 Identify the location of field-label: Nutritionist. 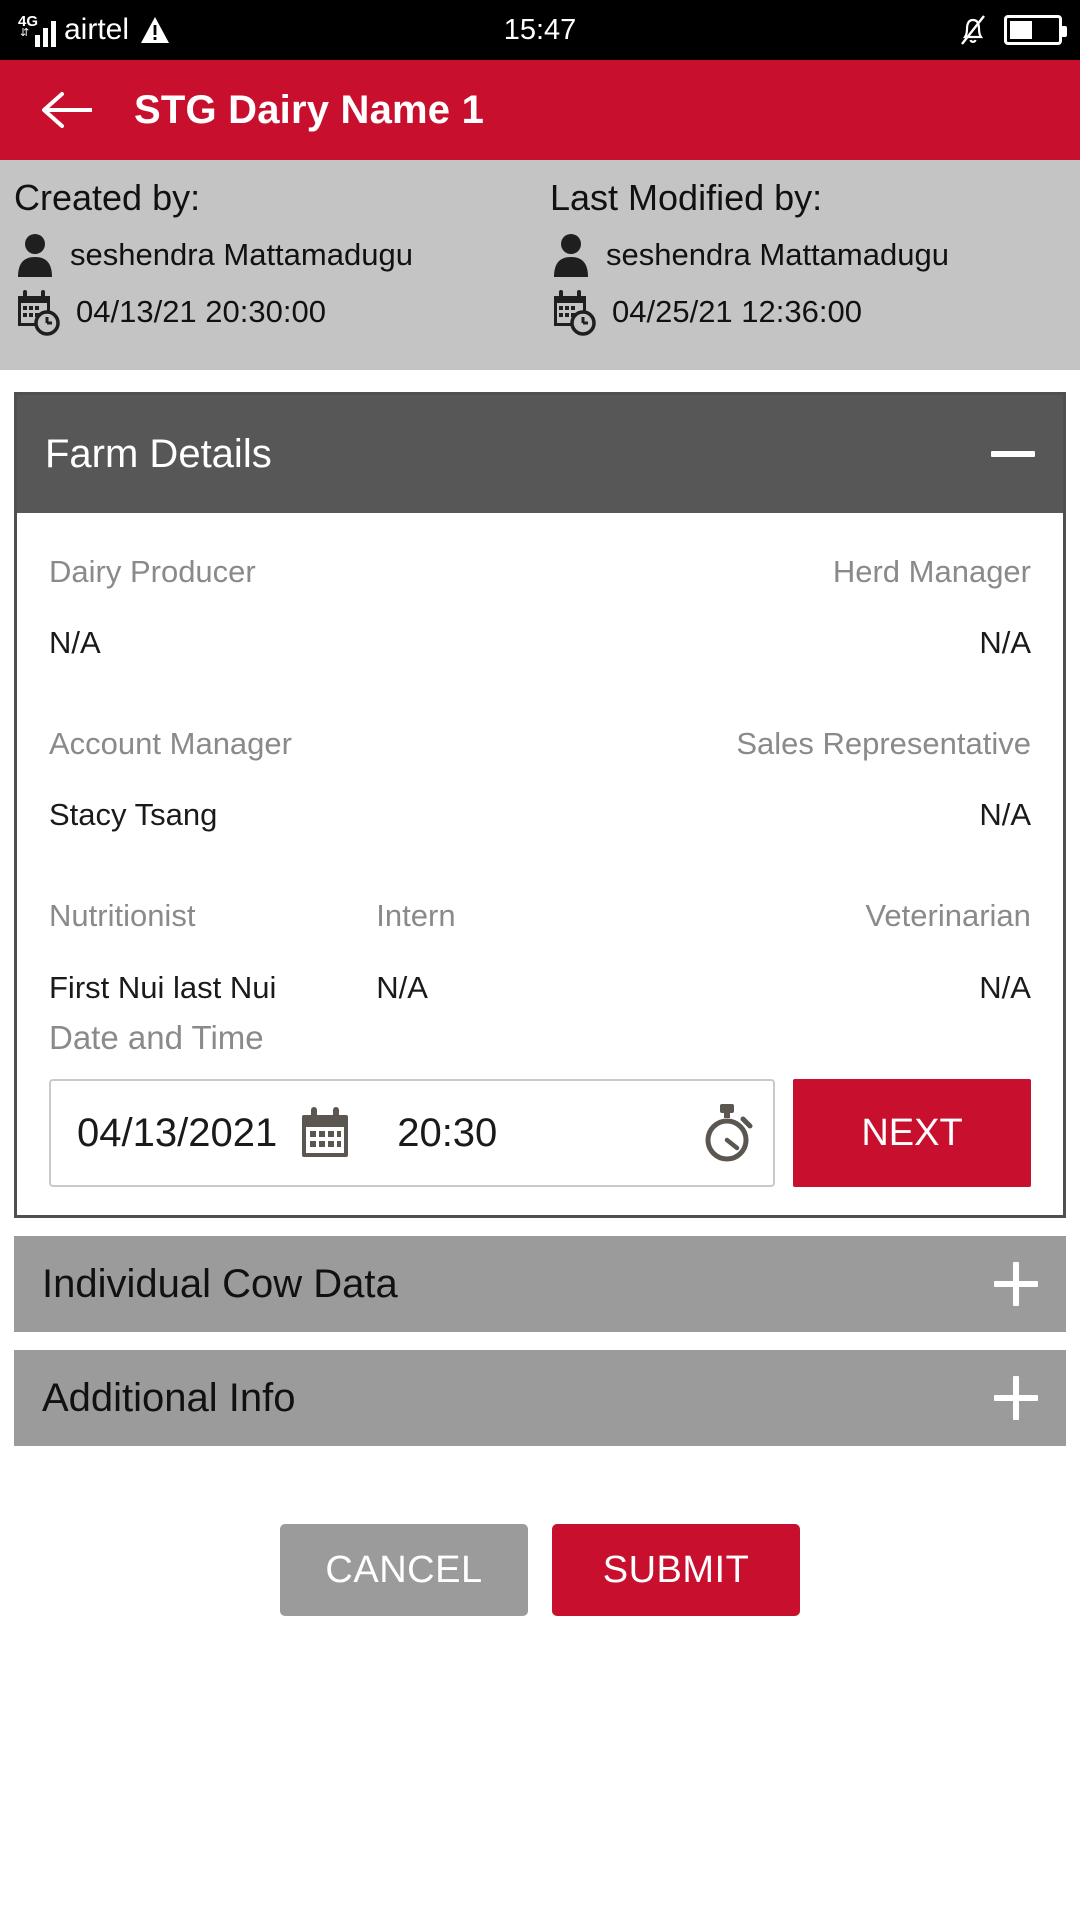
(122, 916).